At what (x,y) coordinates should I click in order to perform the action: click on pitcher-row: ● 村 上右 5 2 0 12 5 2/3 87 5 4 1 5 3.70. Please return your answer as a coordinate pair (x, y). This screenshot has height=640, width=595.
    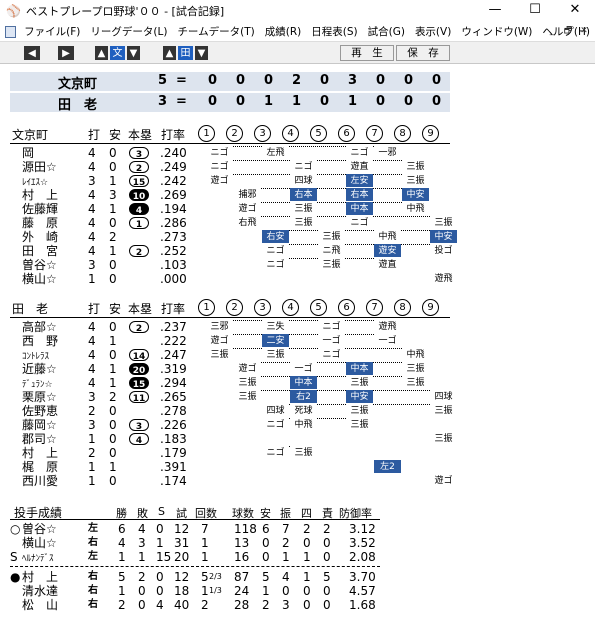
    Looking at the image, I should click on (230, 577).